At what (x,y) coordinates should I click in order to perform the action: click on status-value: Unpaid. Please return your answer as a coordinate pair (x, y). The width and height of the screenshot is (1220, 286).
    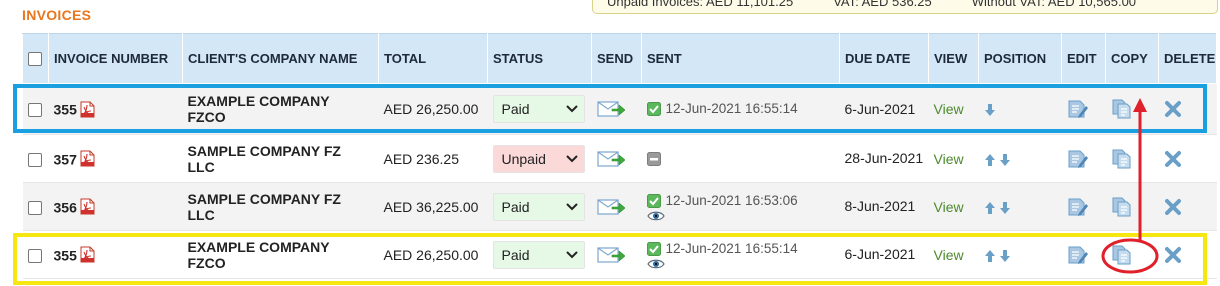
    Looking at the image, I should click on (523, 158).